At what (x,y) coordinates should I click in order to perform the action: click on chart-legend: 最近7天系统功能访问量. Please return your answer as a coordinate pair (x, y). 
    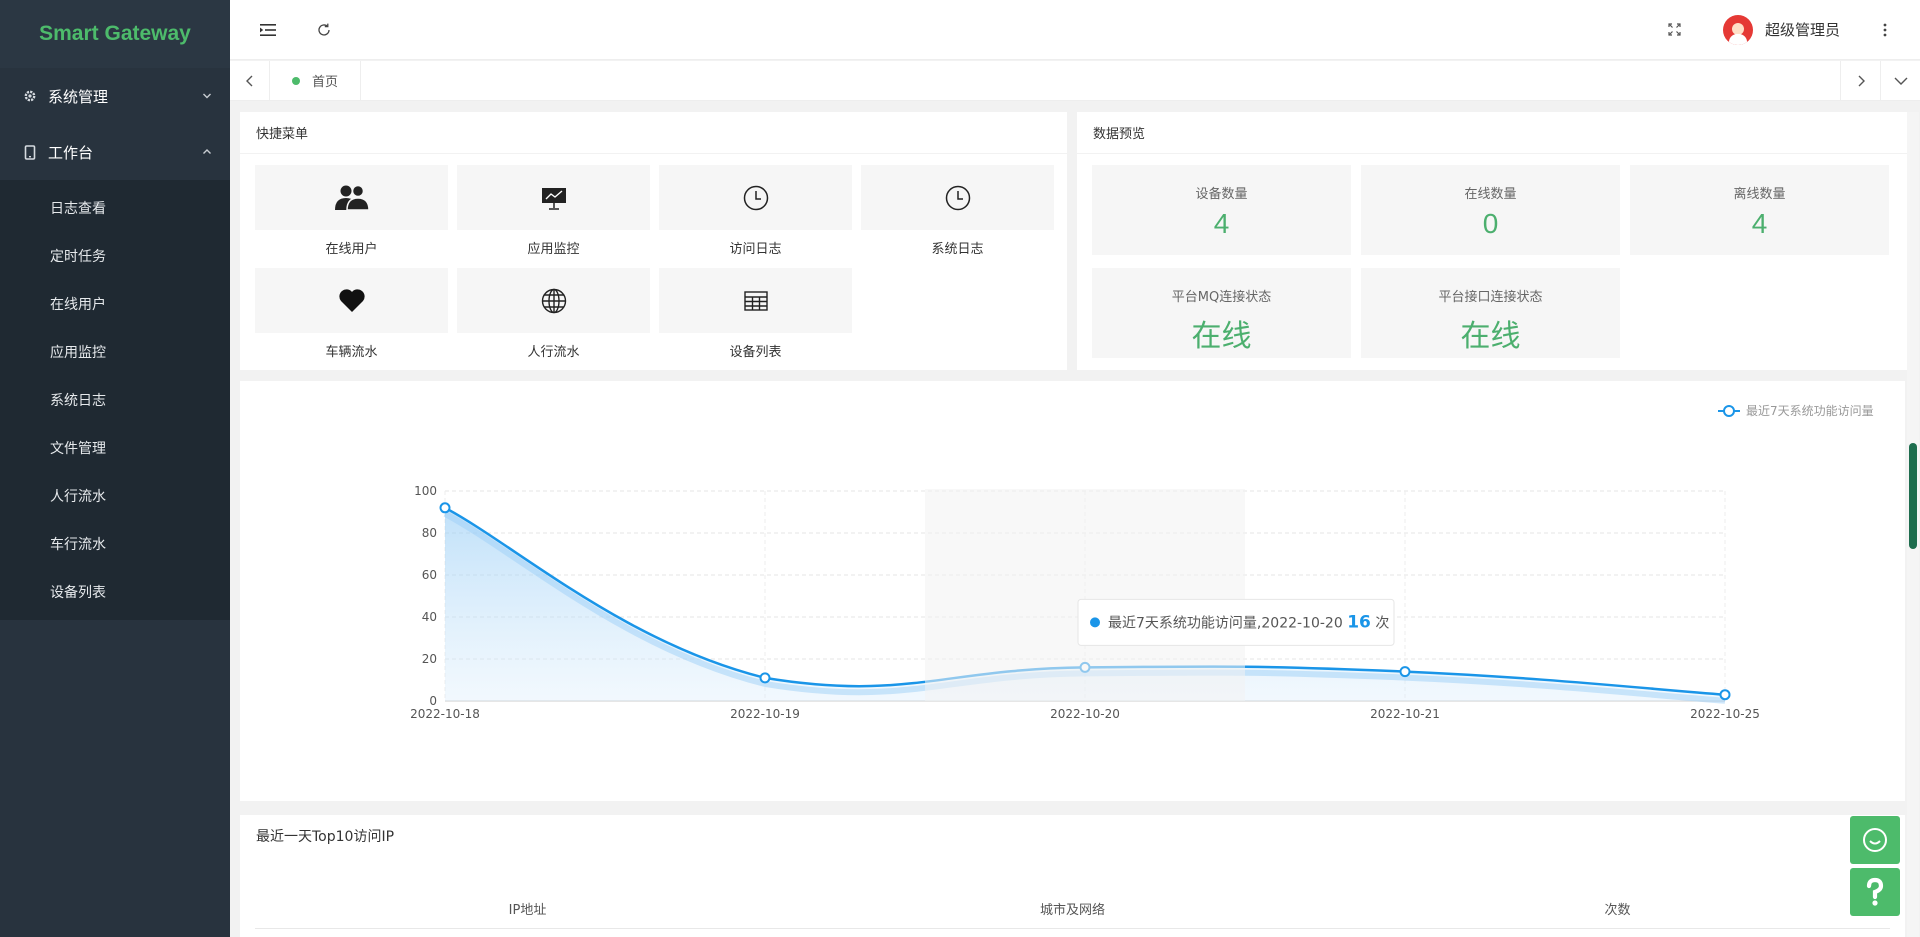
    Looking at the image, I should click on (1796, 411).